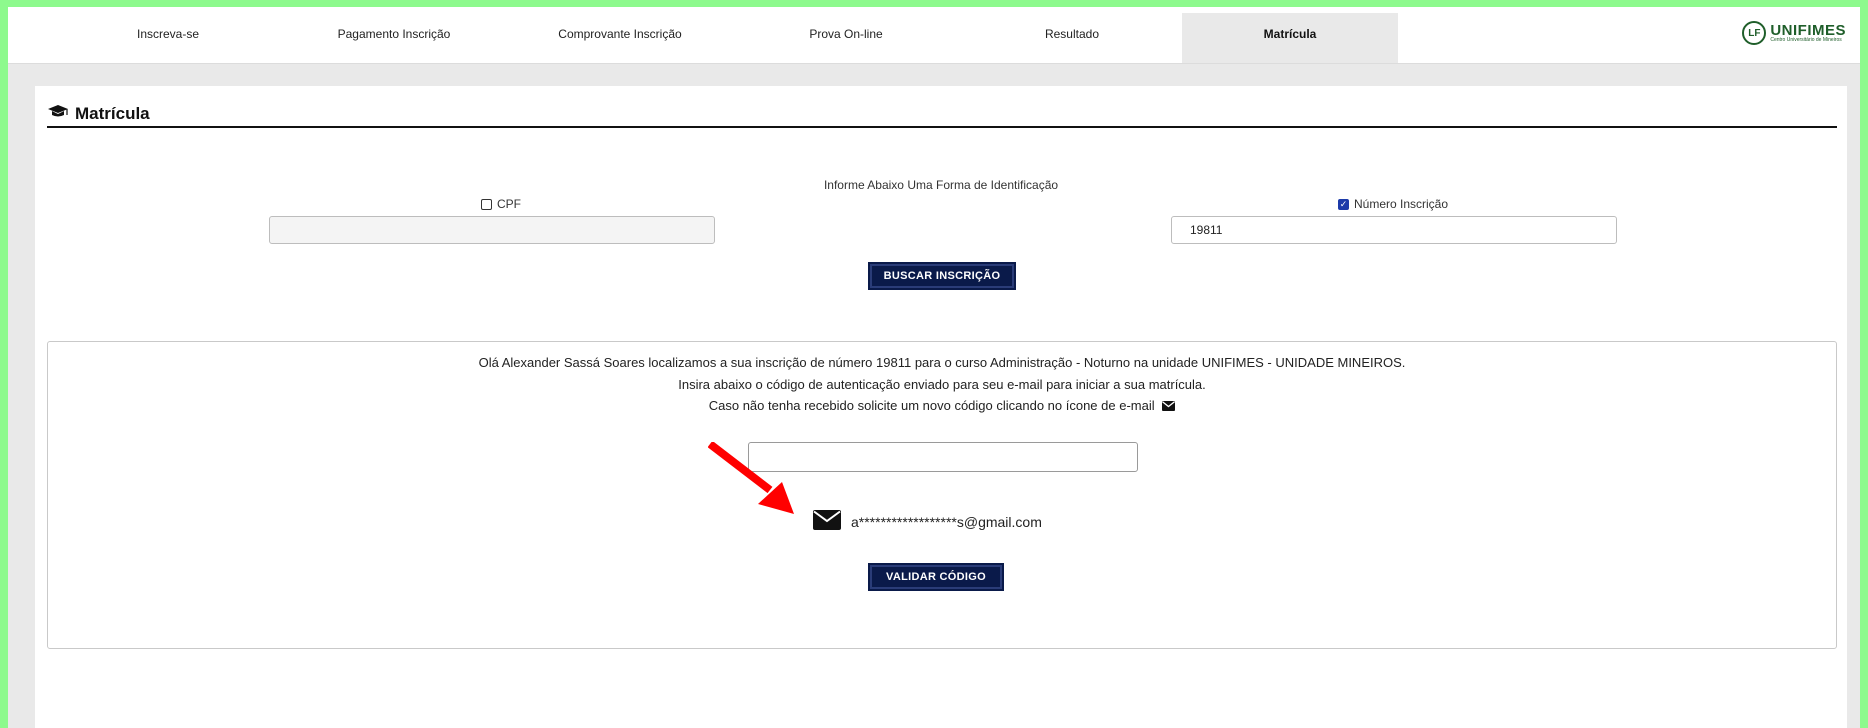  Describe the element at coordinates (942, 115) in the screenshot. I see `section-header: Matrícula` at that location.